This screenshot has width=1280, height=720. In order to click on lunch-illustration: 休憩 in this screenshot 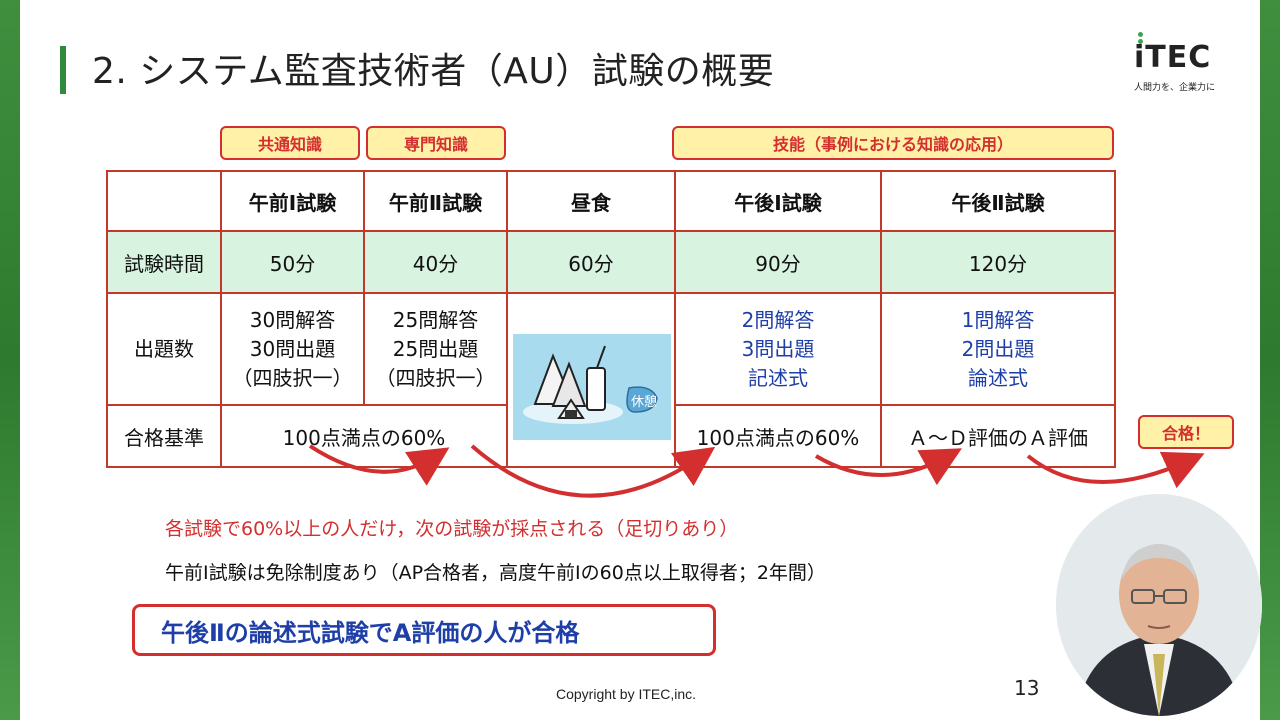, I will do `click(592, 387)`.